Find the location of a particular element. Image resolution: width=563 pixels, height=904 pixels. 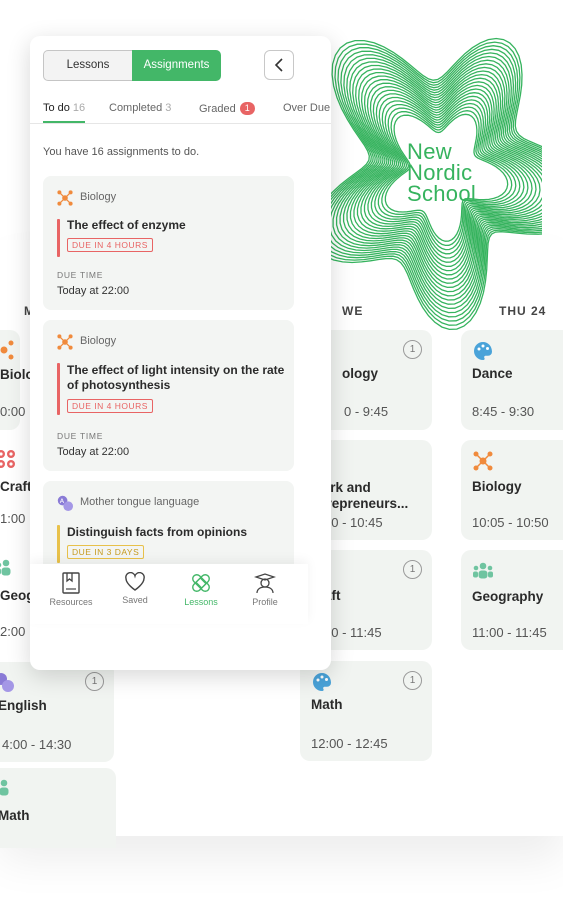

cal-time: 1:00 is located at coordinates (13, 518).